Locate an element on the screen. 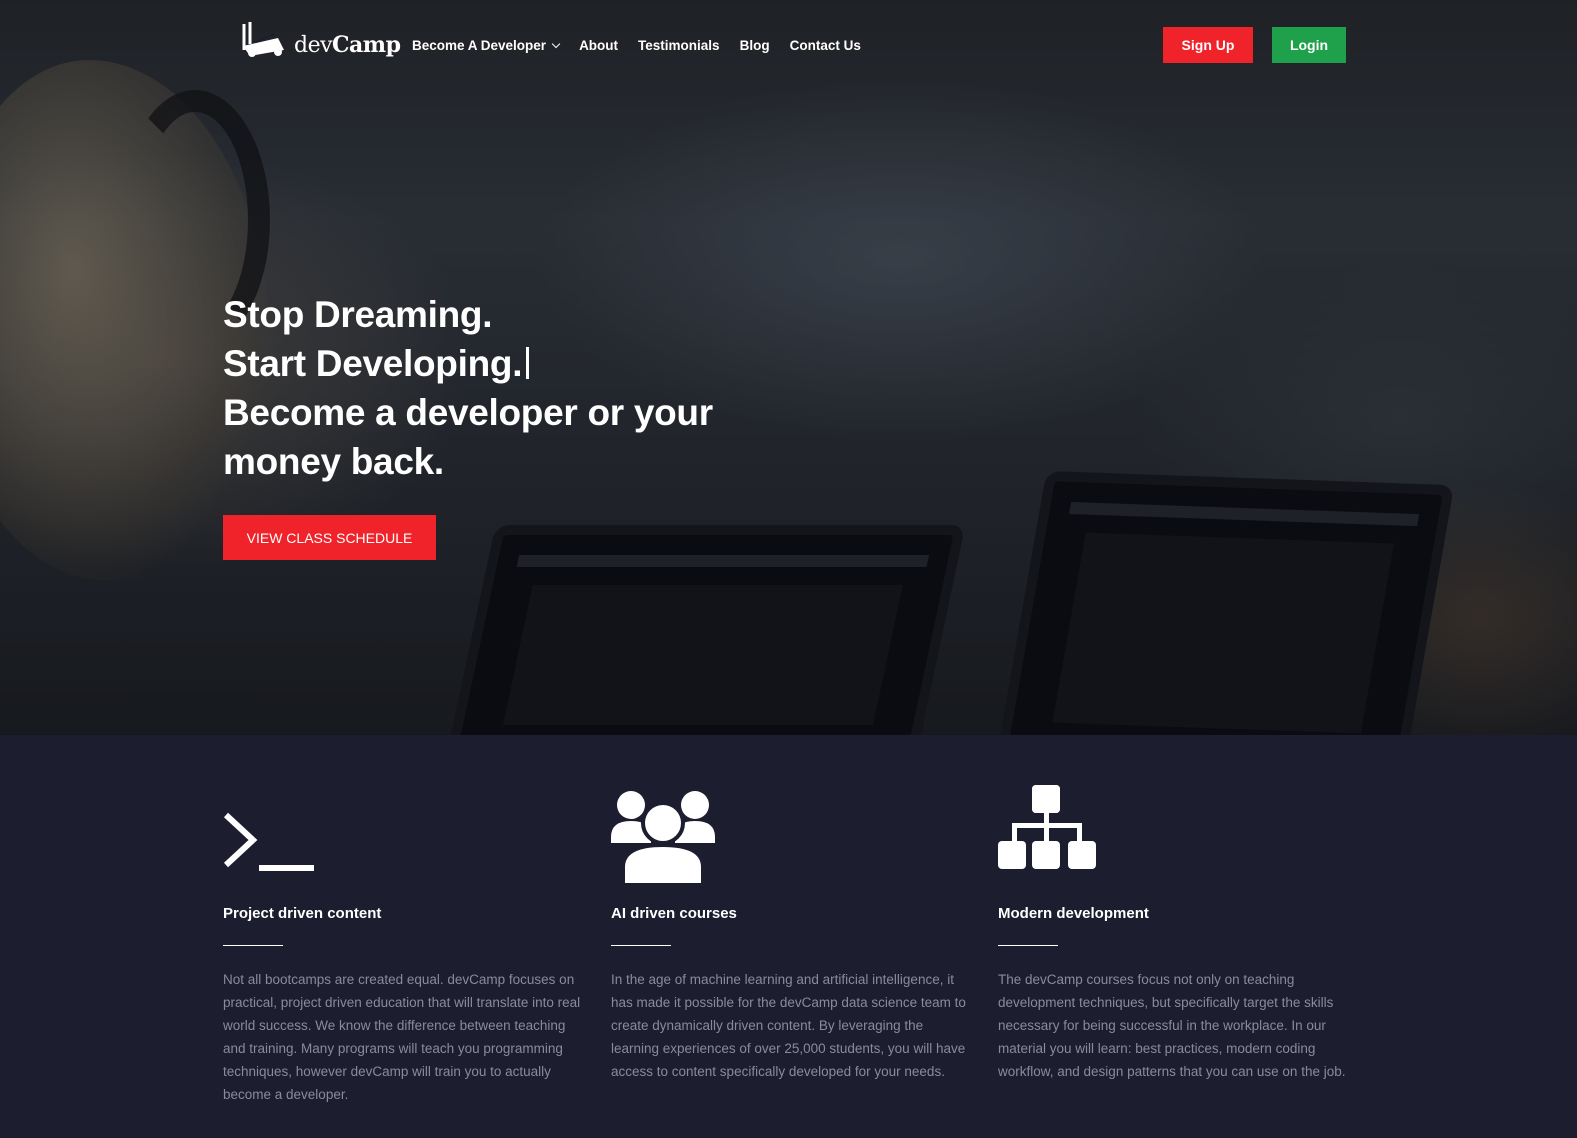  devcamp-logo-icon is located at coordinates (264, 40).